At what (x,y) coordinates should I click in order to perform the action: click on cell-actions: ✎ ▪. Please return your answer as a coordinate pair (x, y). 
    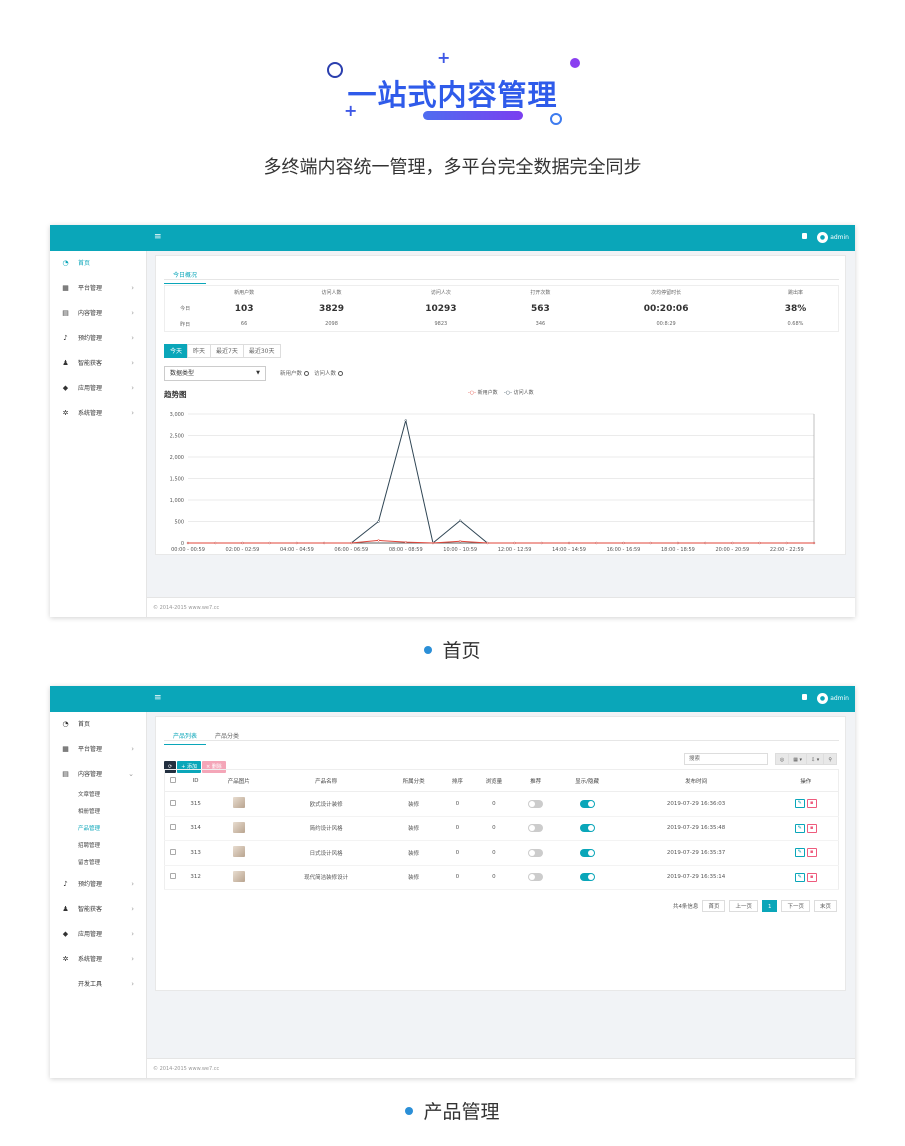
    Looking at the image, I should click on (806, 828).